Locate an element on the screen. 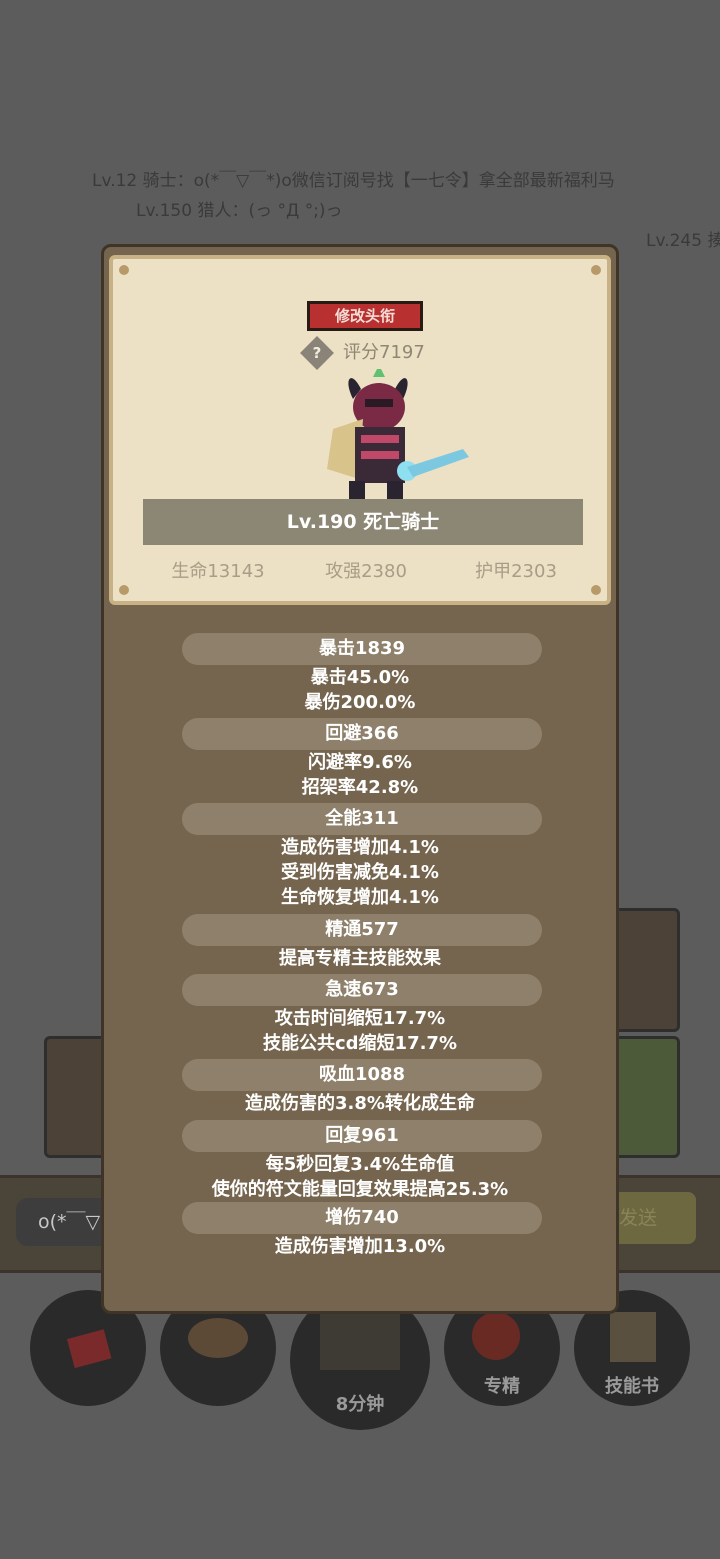 Image resolution: width=720 pixels, height=1559 pixels. attribute-line: 提高专精主技能效果 is located at coordinates (360, 958).